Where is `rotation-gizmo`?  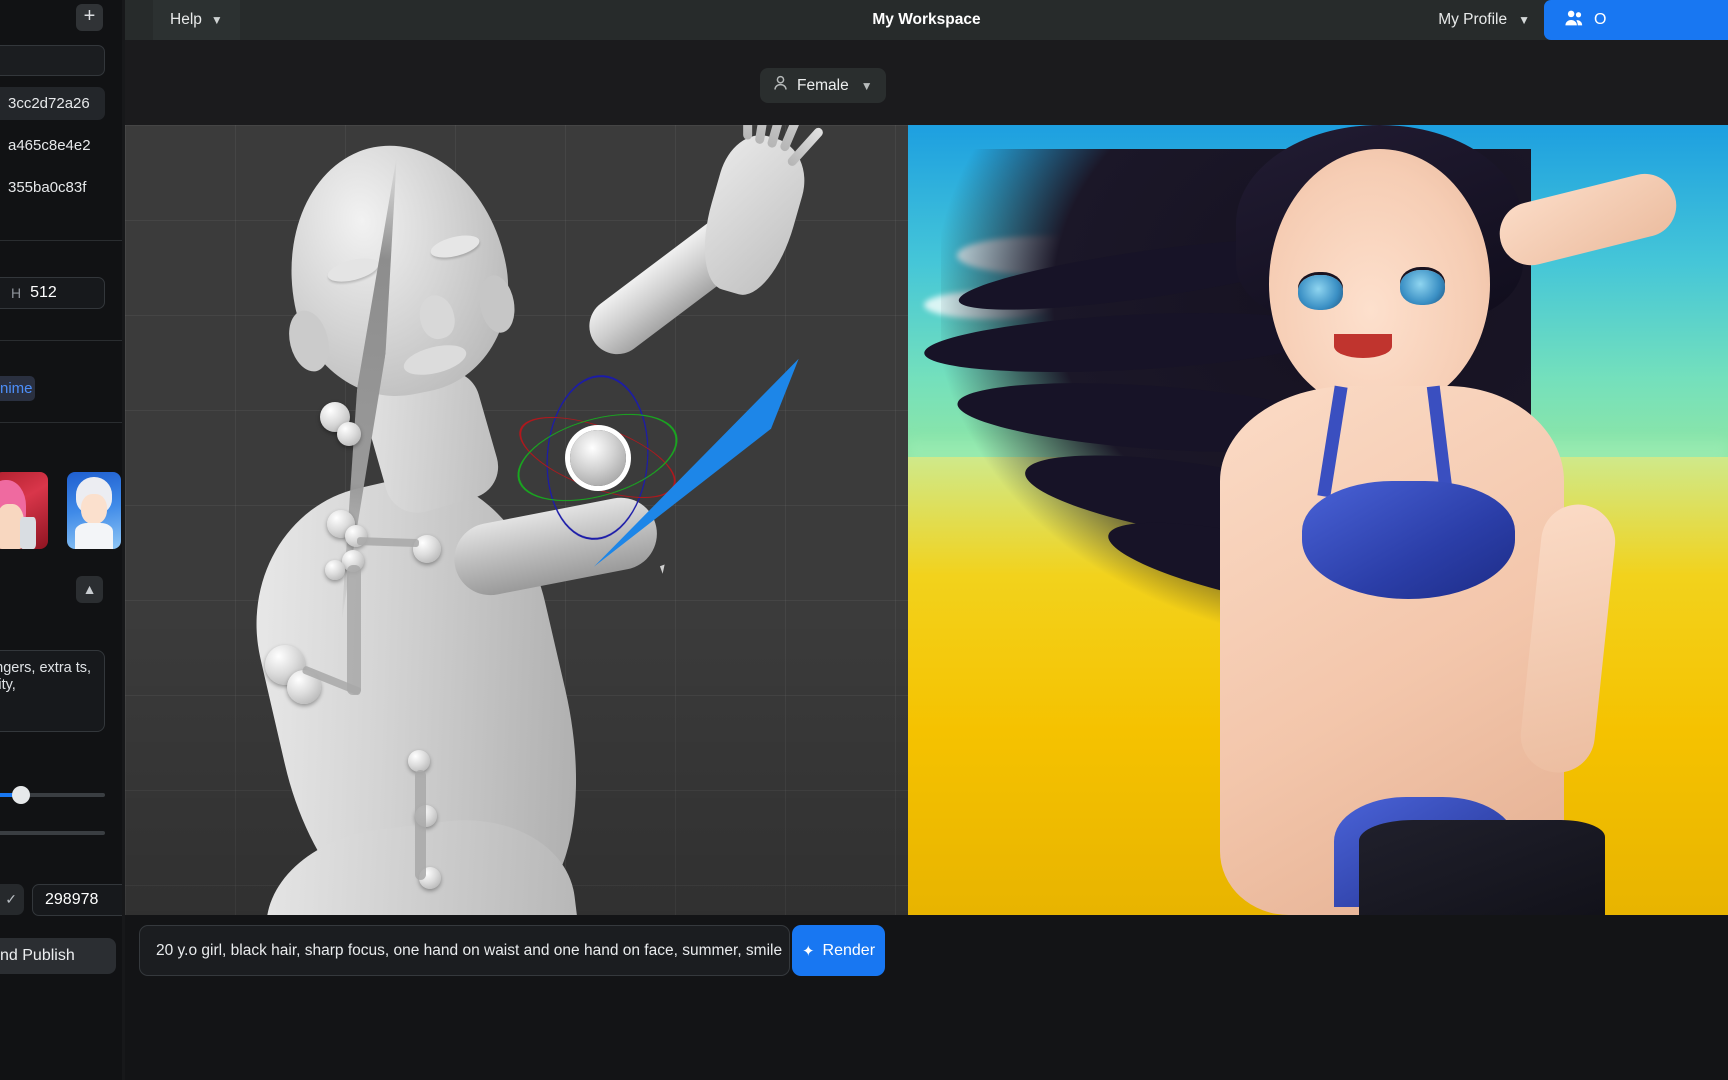 rotation-gizmo is located at coordinates (593, 457).